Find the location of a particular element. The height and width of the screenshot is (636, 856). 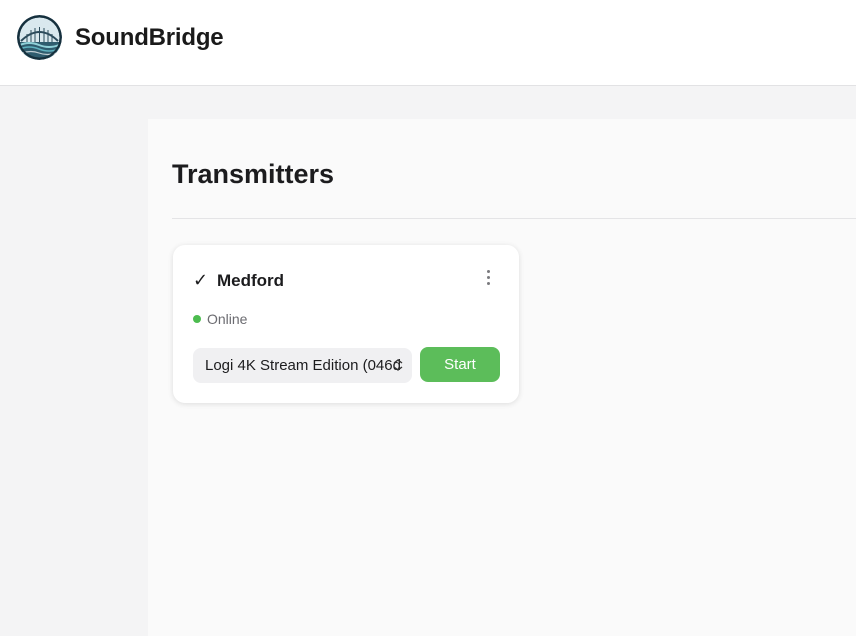

start-button: Start is located at coordinates (460, 364).